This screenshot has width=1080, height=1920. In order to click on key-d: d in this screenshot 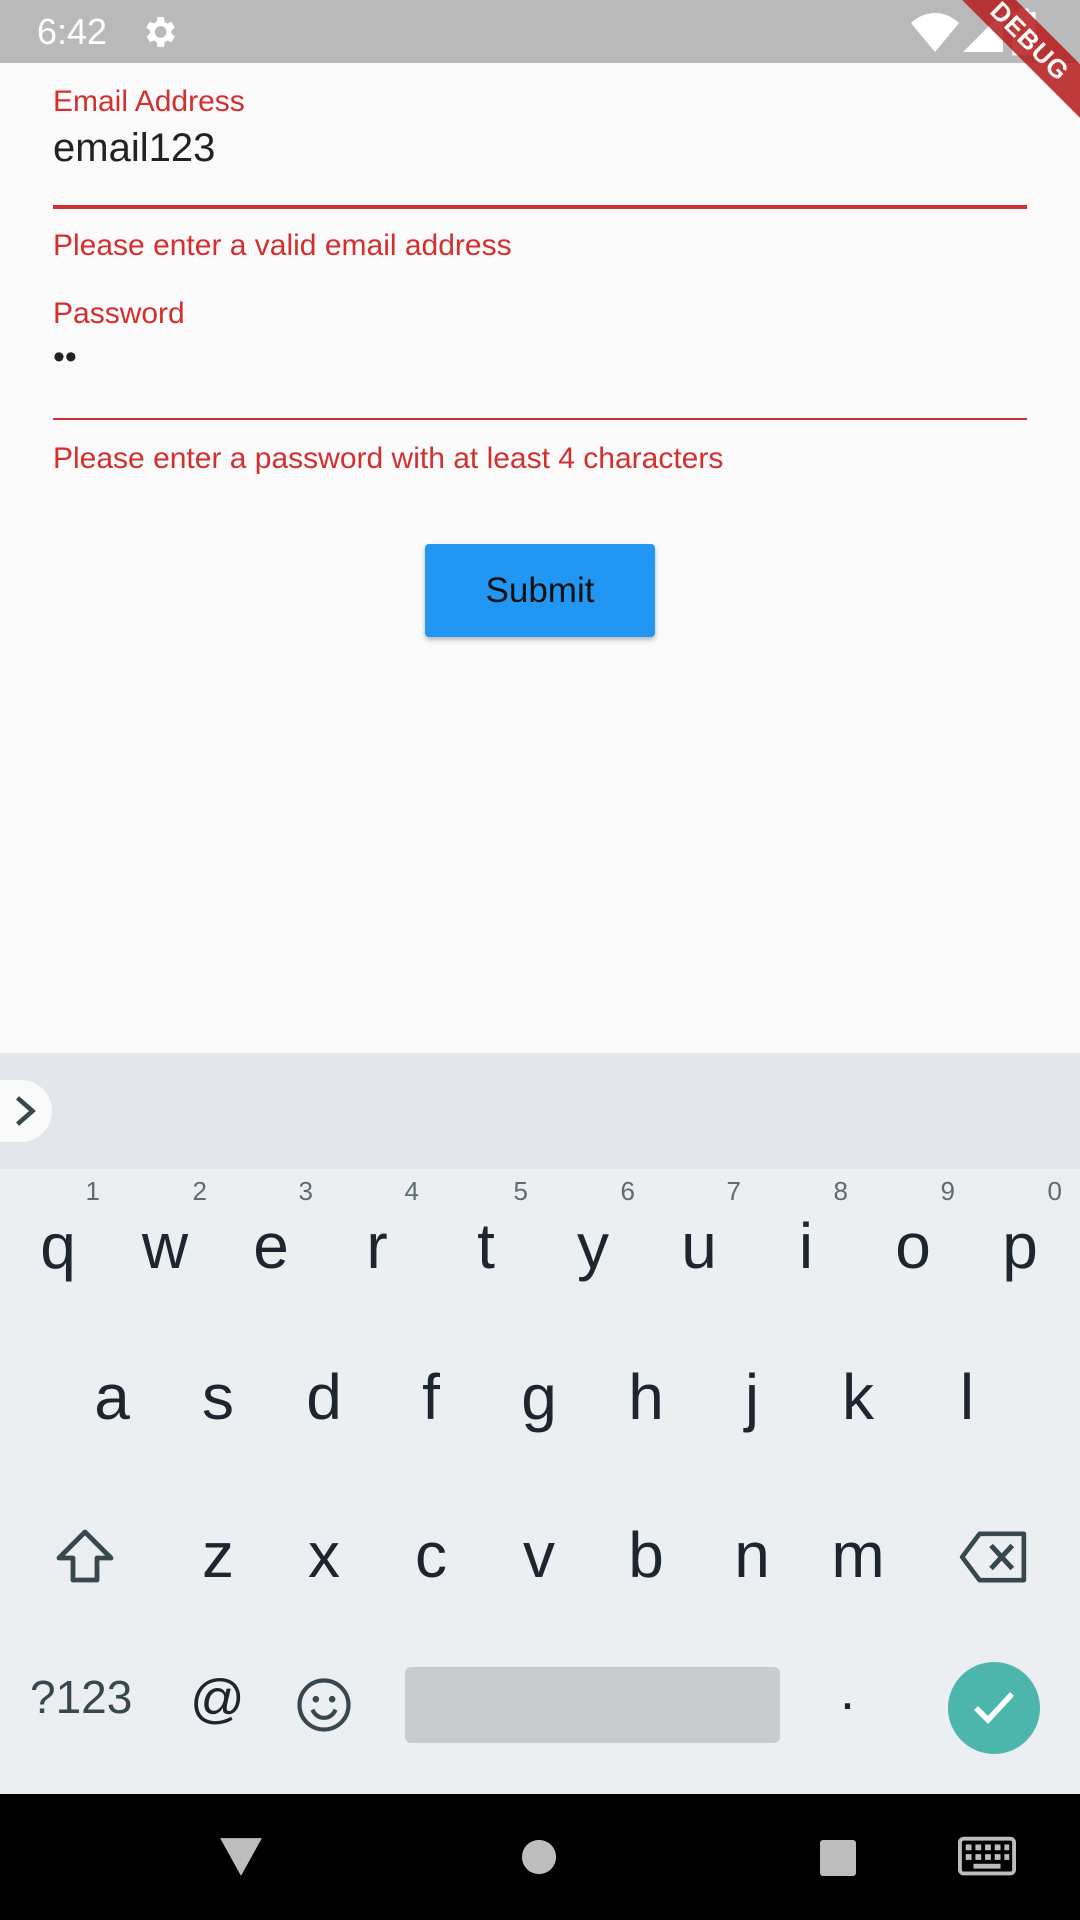, I will do `click(324, 1397)`.